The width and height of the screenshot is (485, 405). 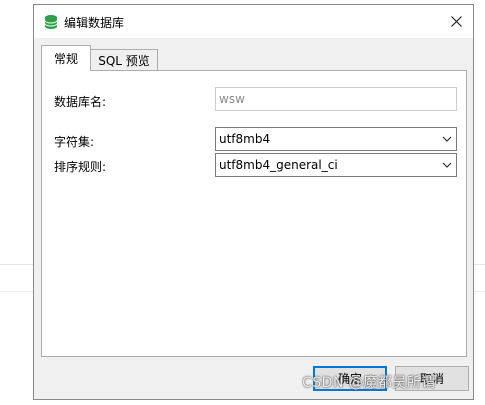 I want to click on charset-value: utf8mb4, so click(x=245, y=139).